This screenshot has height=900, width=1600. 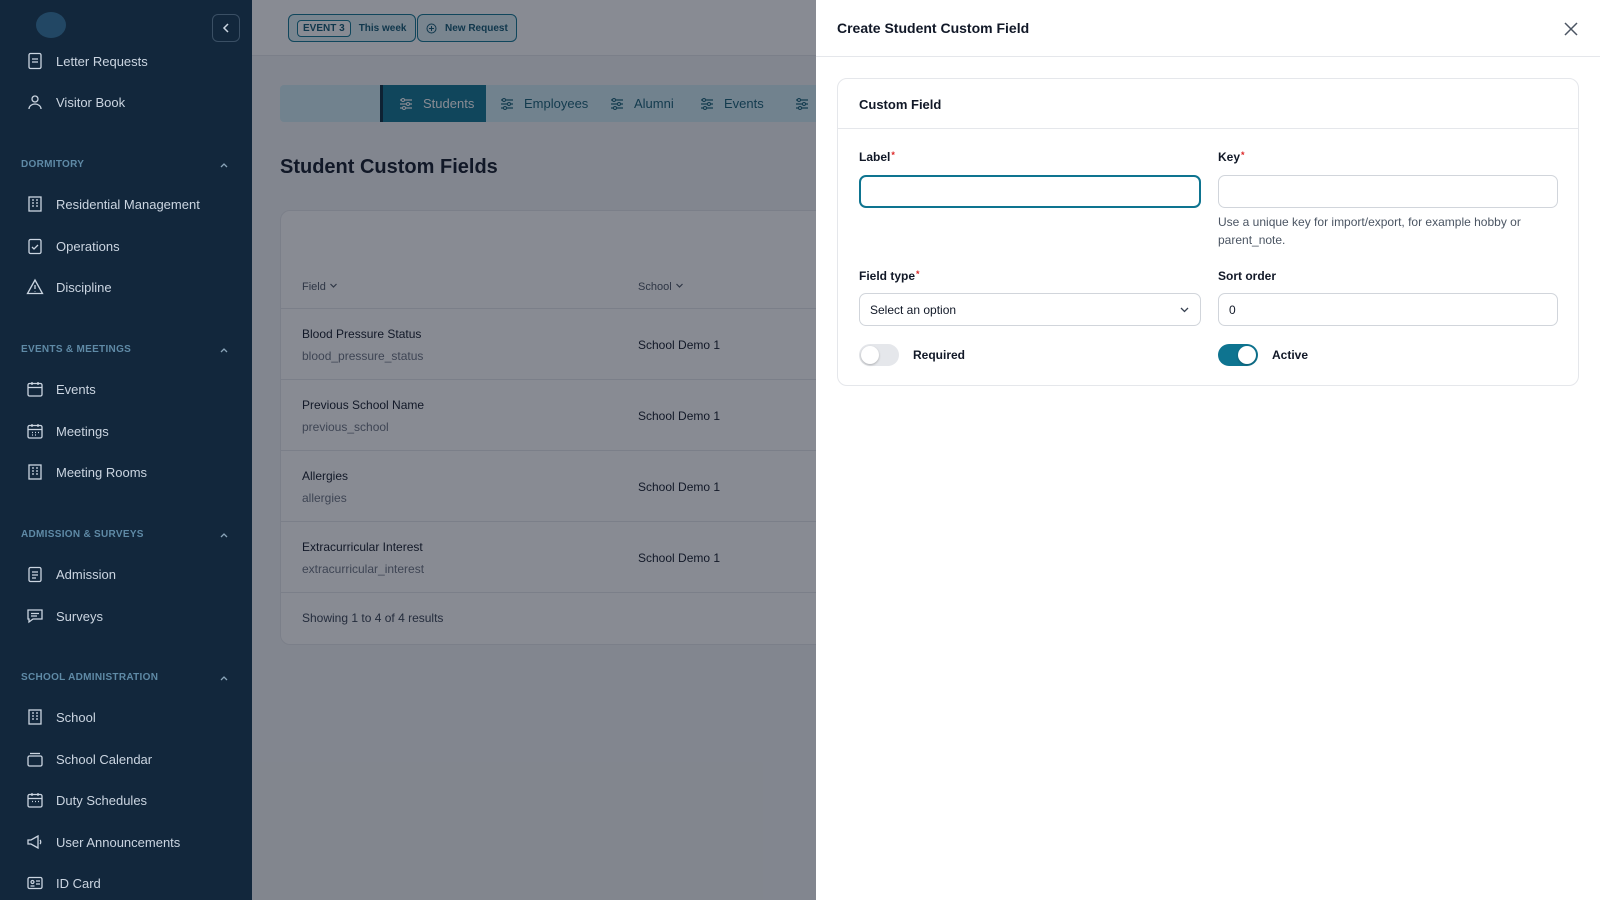 I want to click on sidebar-item-user-announcements: User Announcements, so click(x=103, y=842).